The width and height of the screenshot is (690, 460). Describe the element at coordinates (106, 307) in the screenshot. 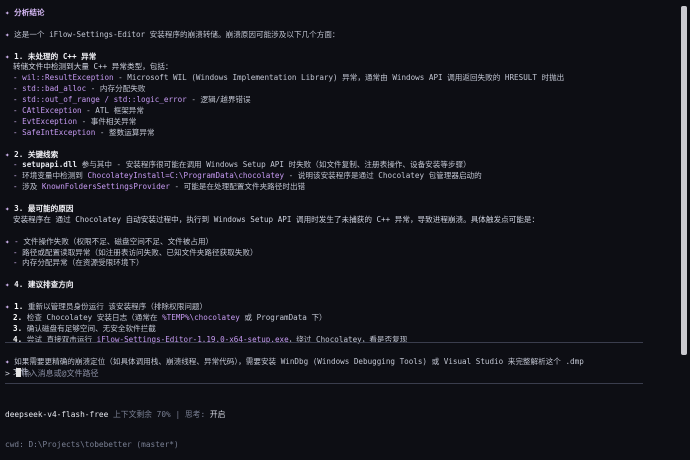

I see `list-item: ✦ 1. 重新以管理员身份运行 该安装程序（排除权限问题）` at that location.